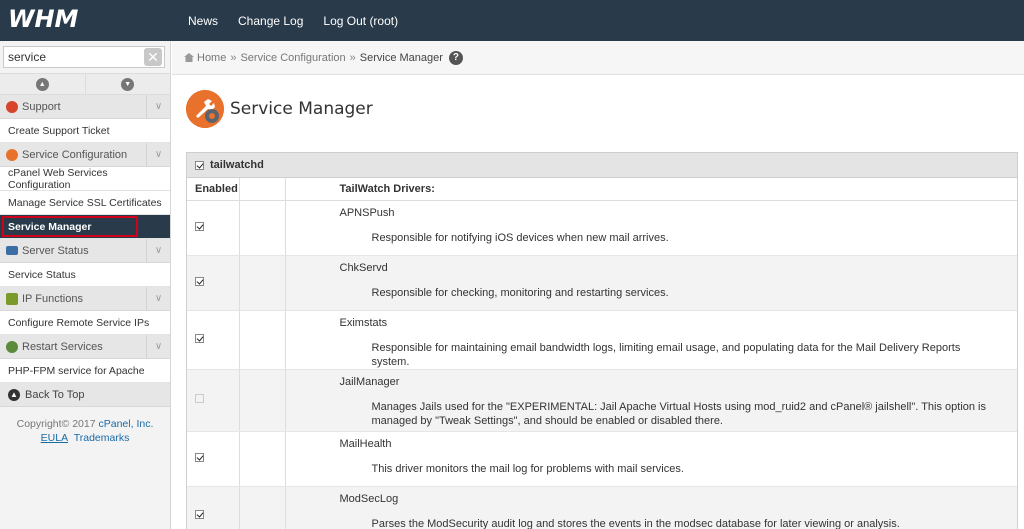  I want to click on whm-logo: WHM, so click(48, 18).